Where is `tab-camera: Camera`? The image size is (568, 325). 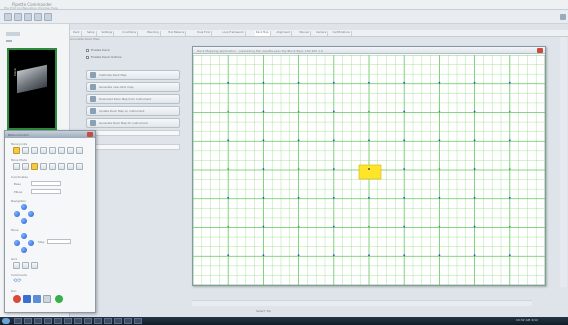
tab-camera: Camera is located at coordinates (322, 33).